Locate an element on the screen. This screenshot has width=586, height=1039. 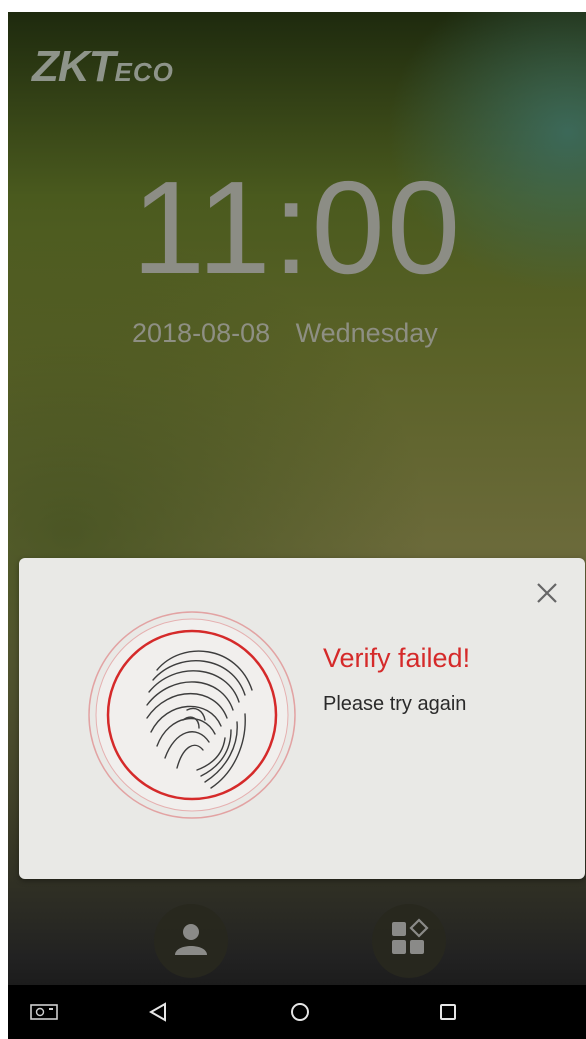
back-icon is located at coordinates (158, 1012).